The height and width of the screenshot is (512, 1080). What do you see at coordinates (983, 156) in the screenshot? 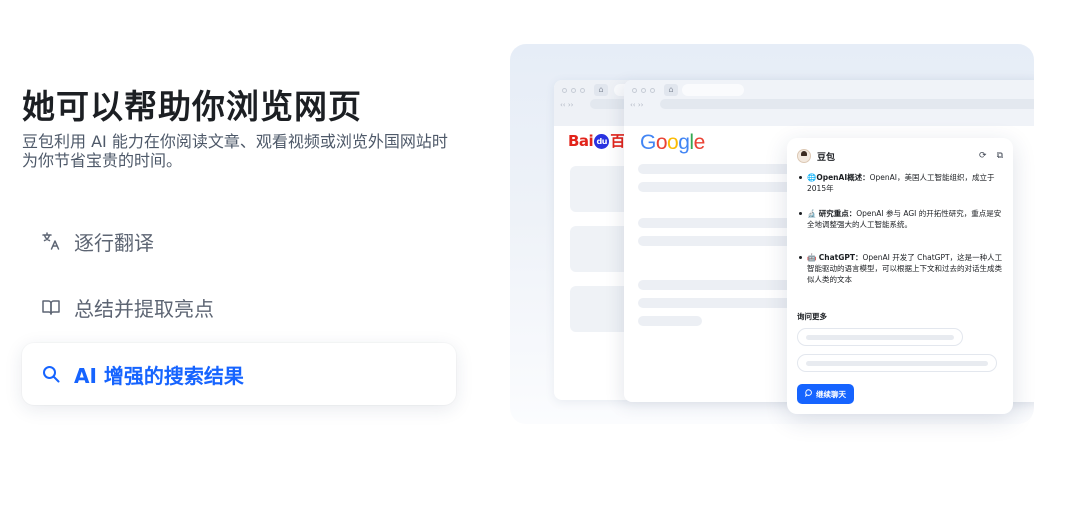
I see `refresh-icon: ⟳` at bounding box center [983, 156].